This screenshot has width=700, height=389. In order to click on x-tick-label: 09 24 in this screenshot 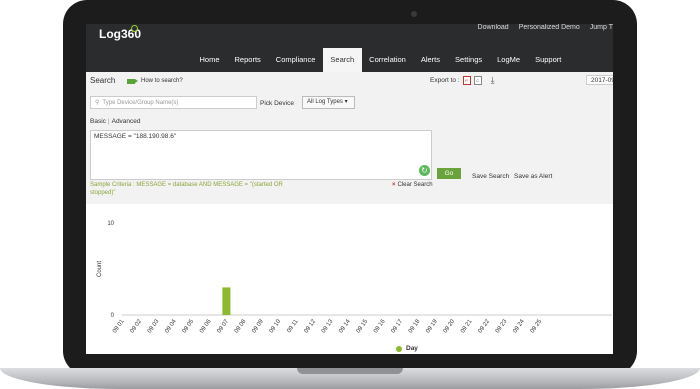, I will do `click(519, 326)`.